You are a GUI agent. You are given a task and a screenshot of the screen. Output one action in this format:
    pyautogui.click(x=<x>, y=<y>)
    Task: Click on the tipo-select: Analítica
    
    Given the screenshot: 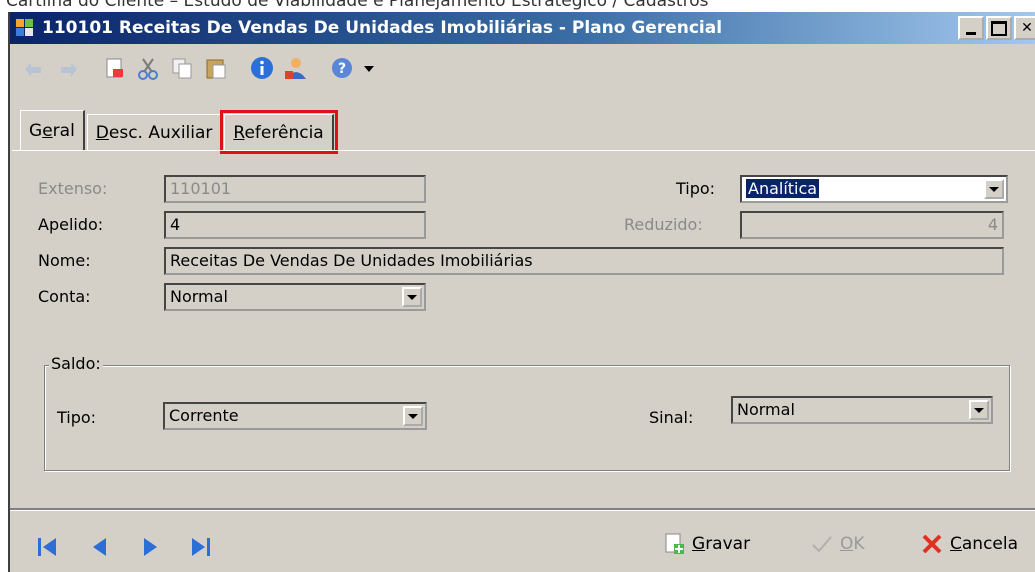 What is the action you would take?
    pyautogui.click(x=874, y=189)
    